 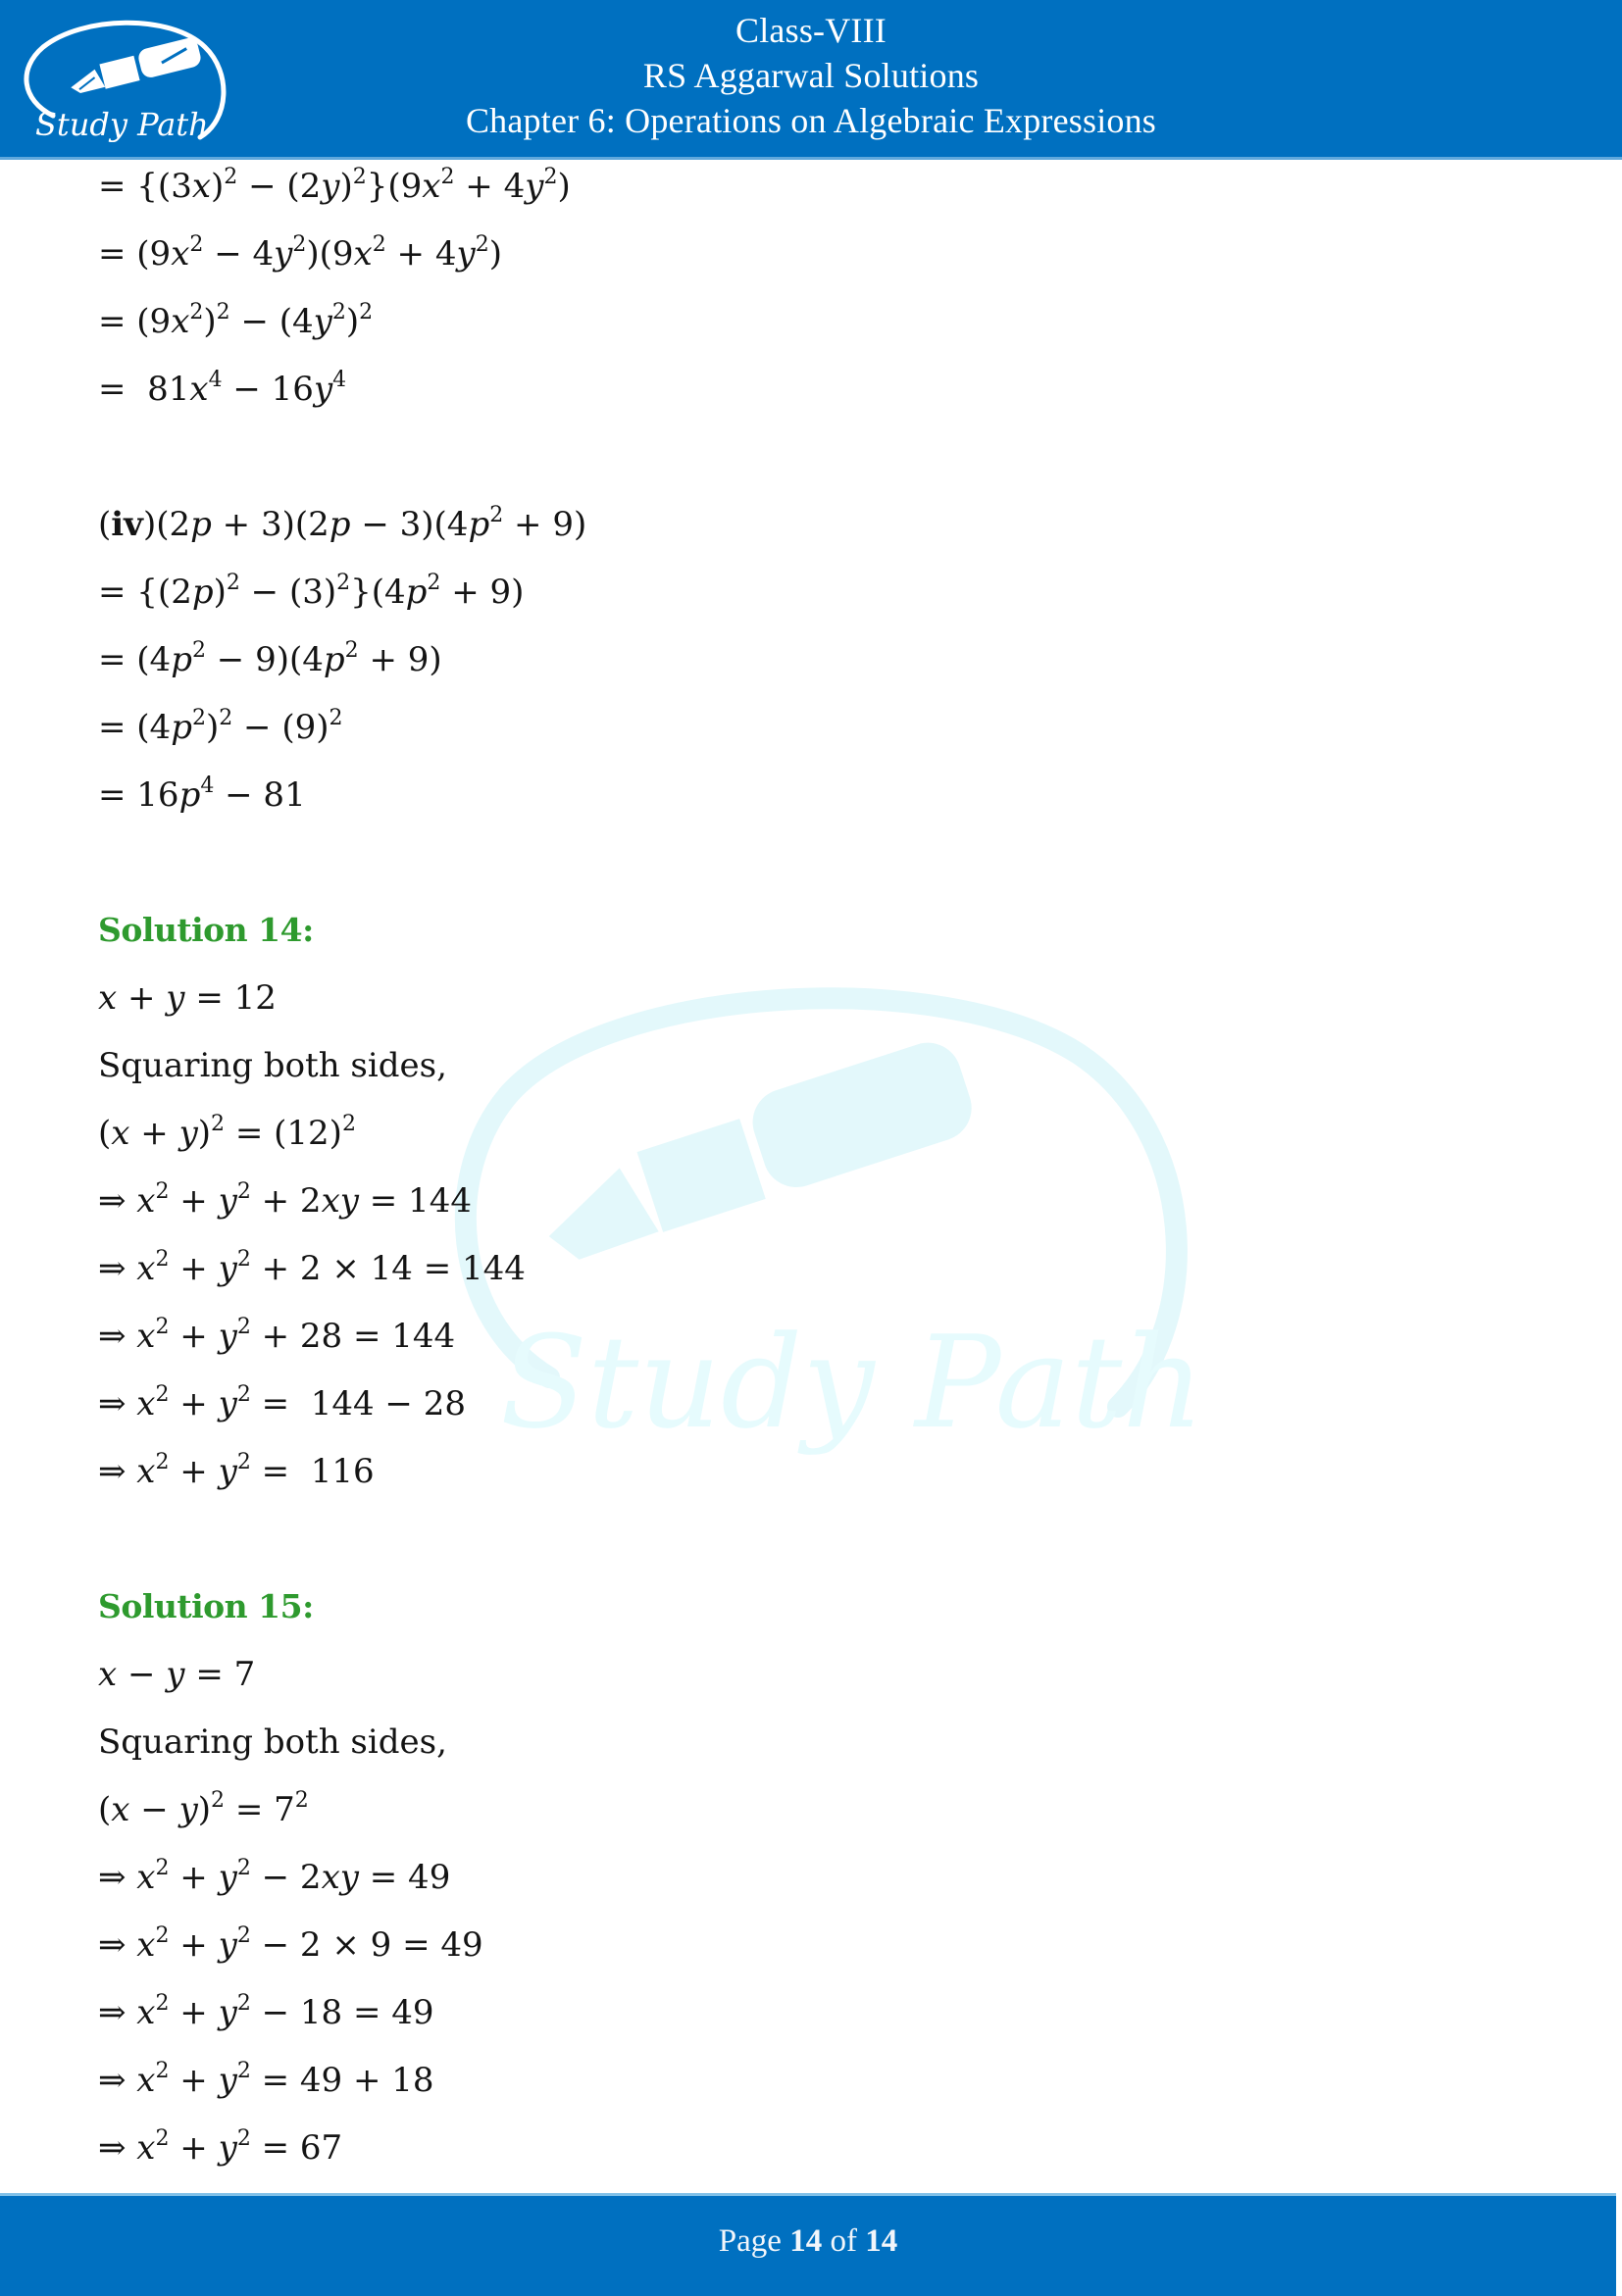 I want to click on math-text: = 144 − 28, so click(x=358, y=1403).